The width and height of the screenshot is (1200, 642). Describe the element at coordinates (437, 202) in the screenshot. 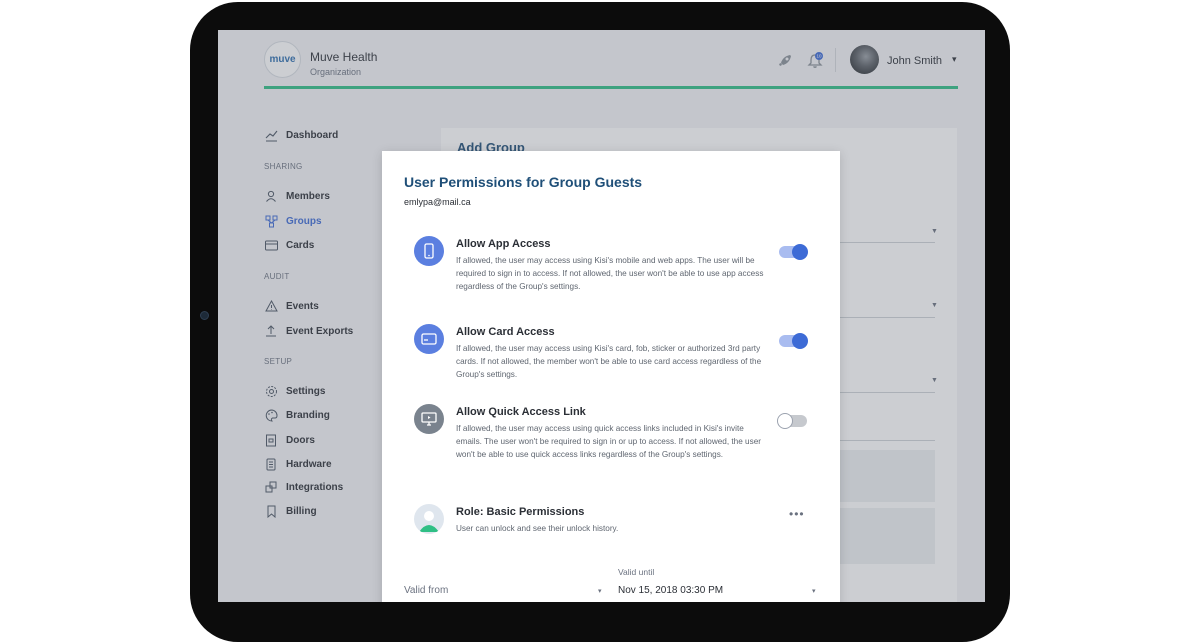

I see `user-email: emlypa@mail.ca` at that location.